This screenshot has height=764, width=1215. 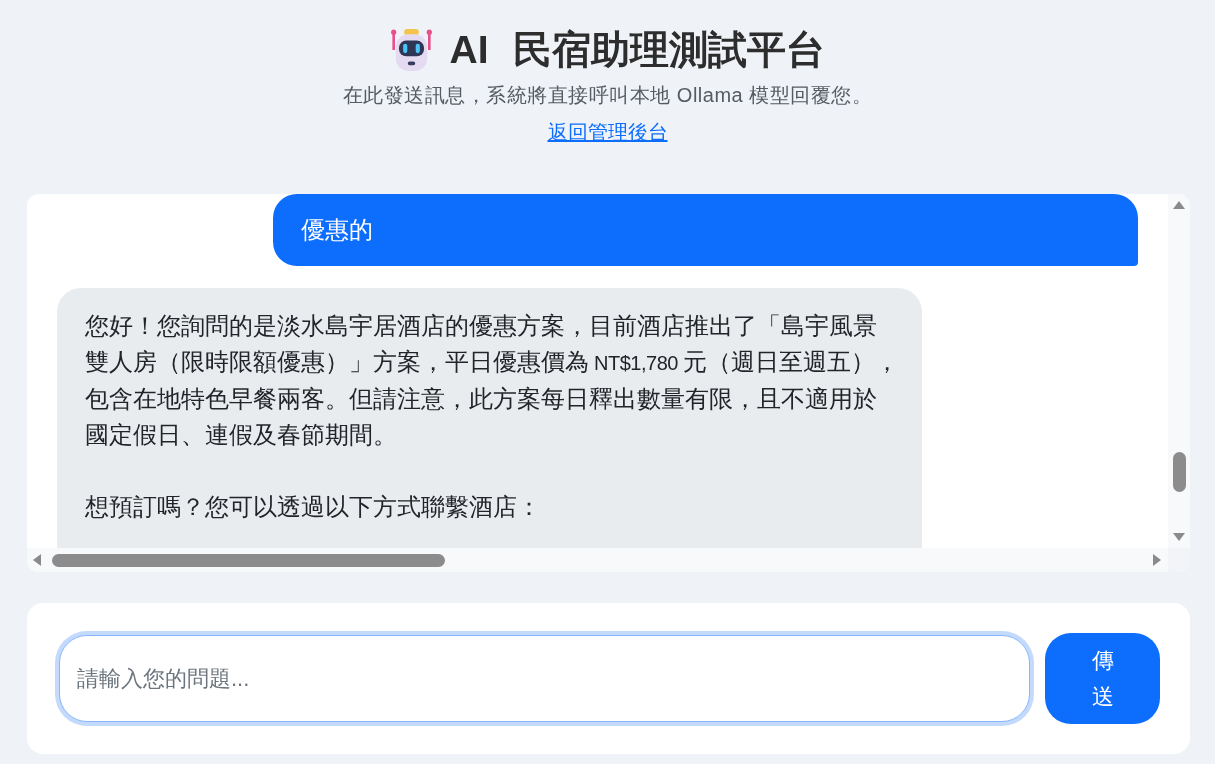 What do you see at coordinates (1157, 560) in the screenshot?
I see `scroll-right-arrow-icon` at bounding box center [1157, 560].